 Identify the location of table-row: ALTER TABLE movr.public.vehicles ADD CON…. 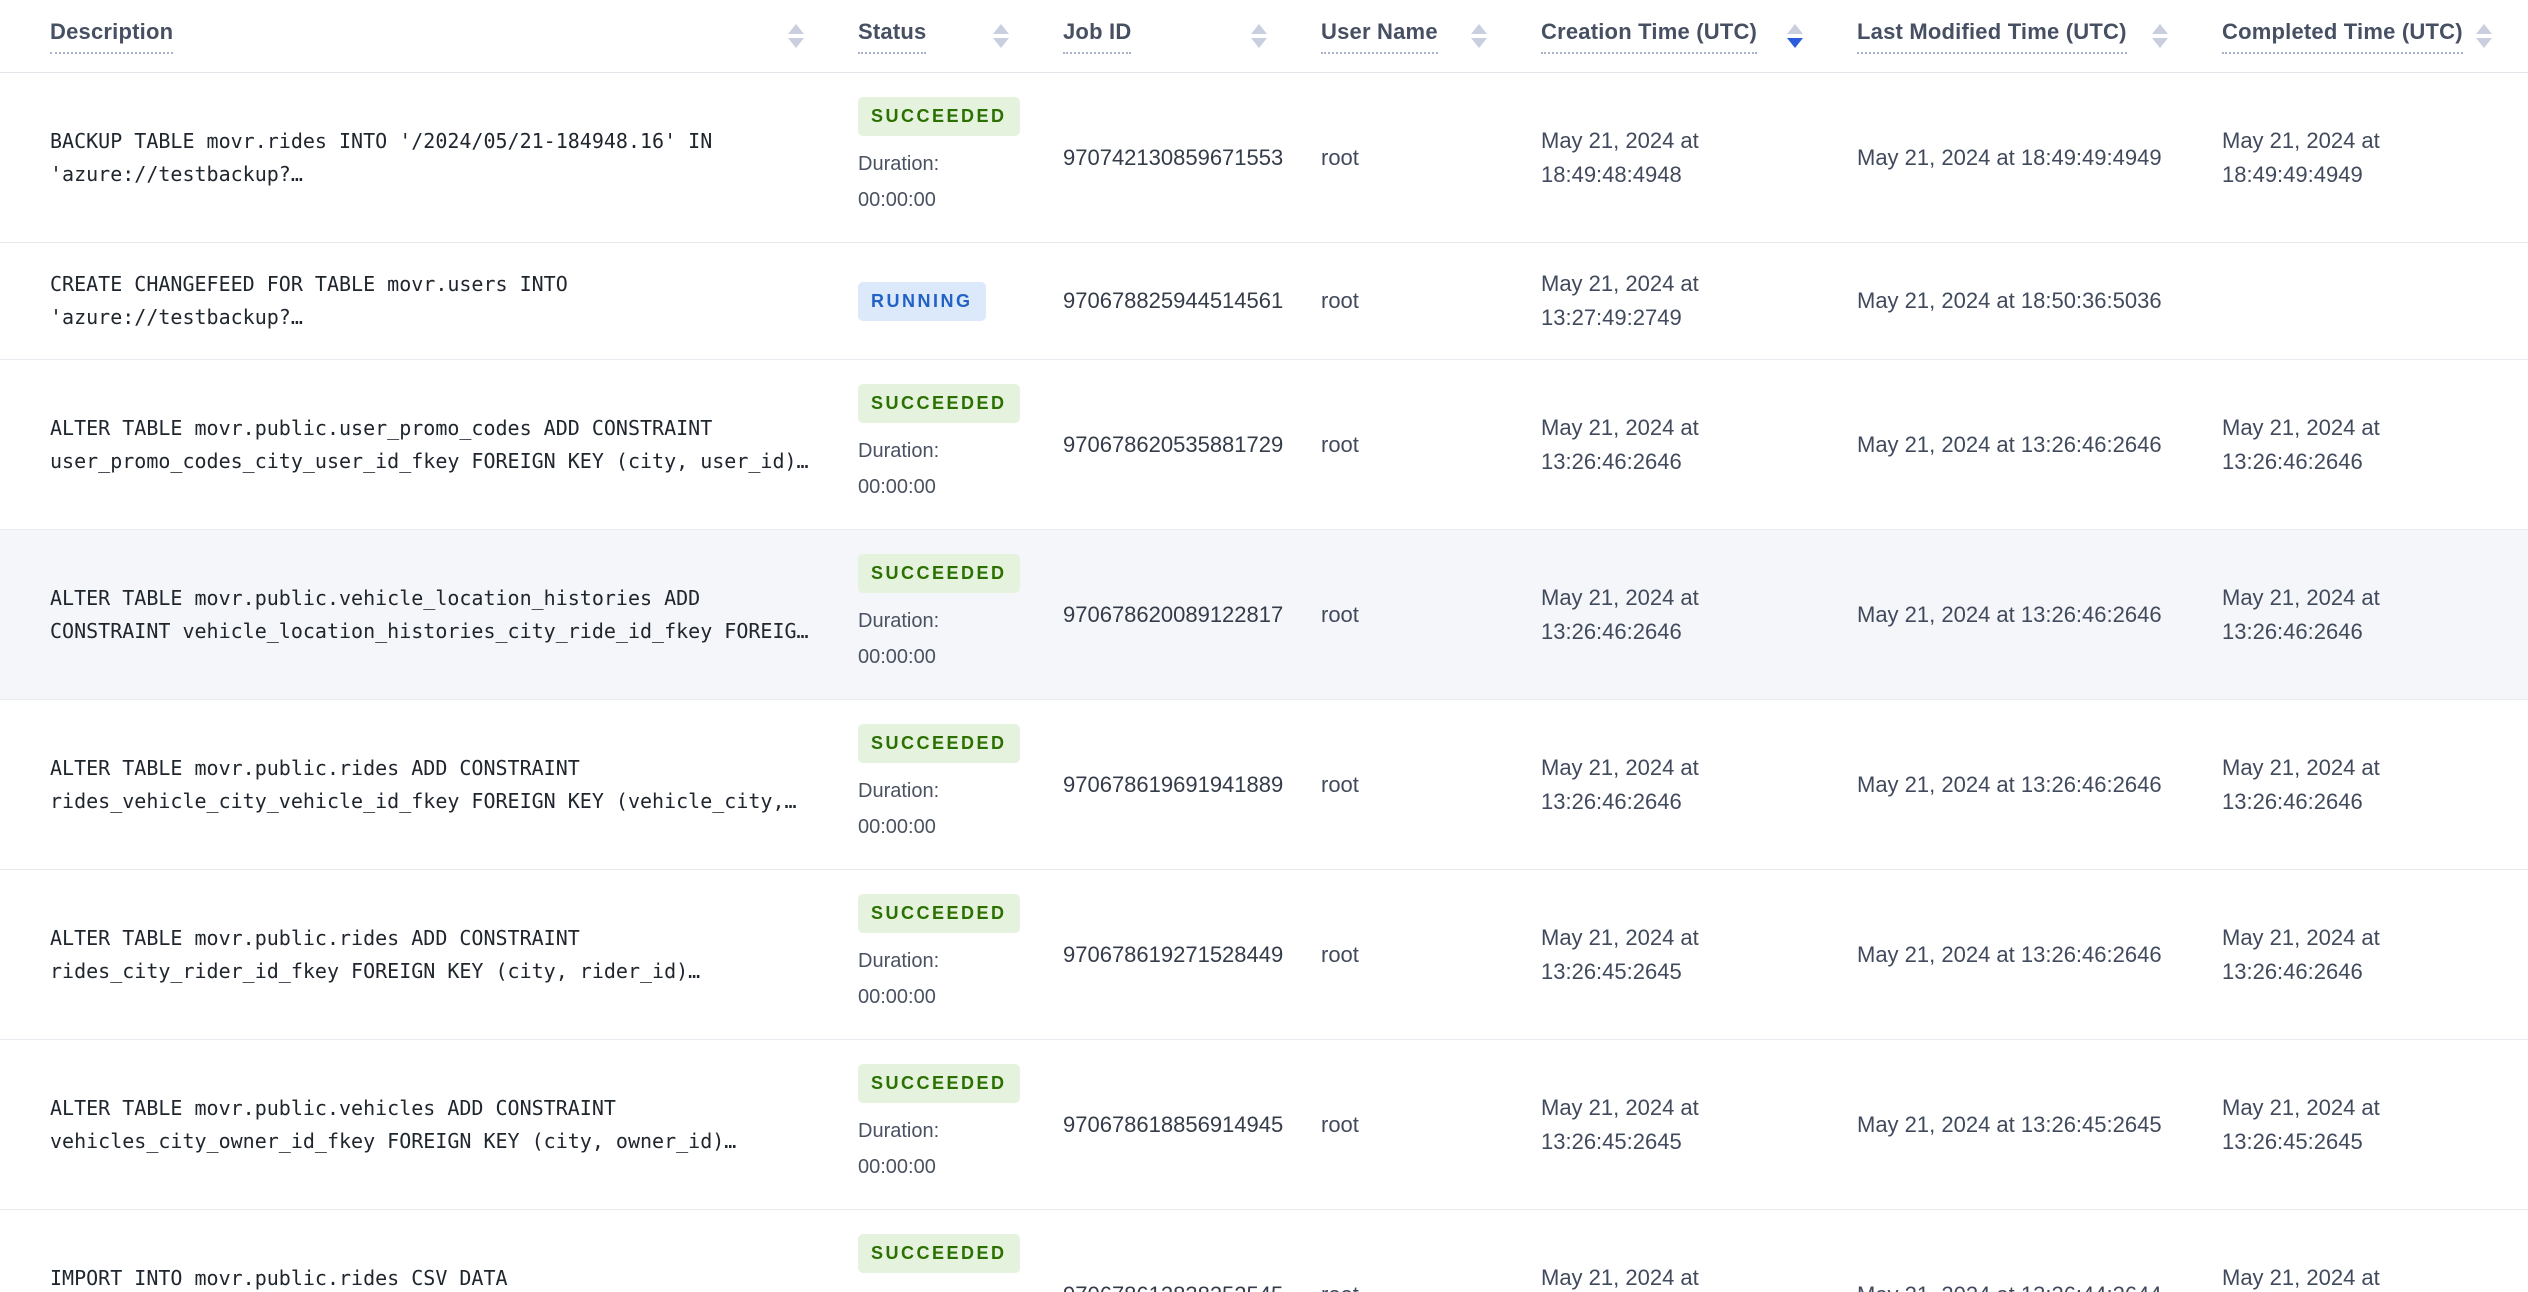
(1264, 1124).